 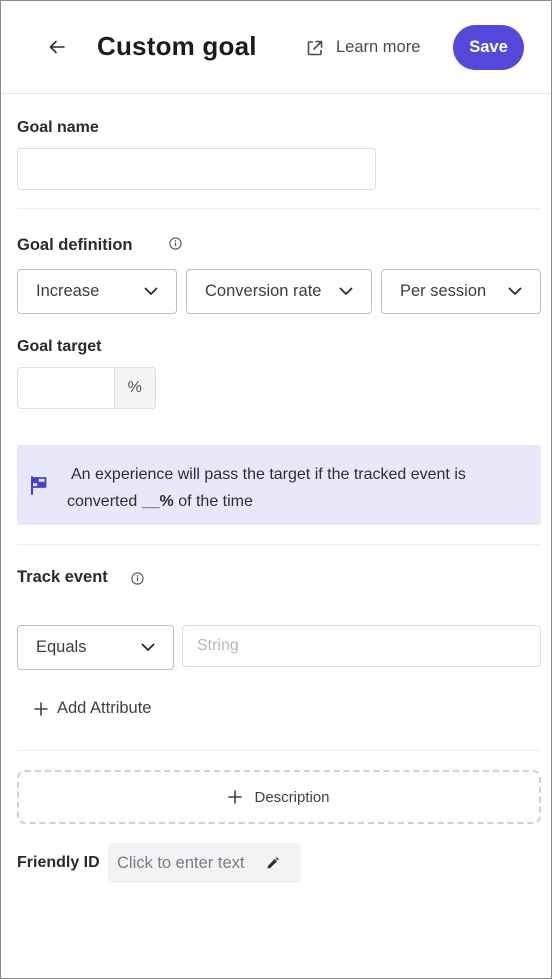 I want to click on operator-select: Equals, so click(x=95, y=647).